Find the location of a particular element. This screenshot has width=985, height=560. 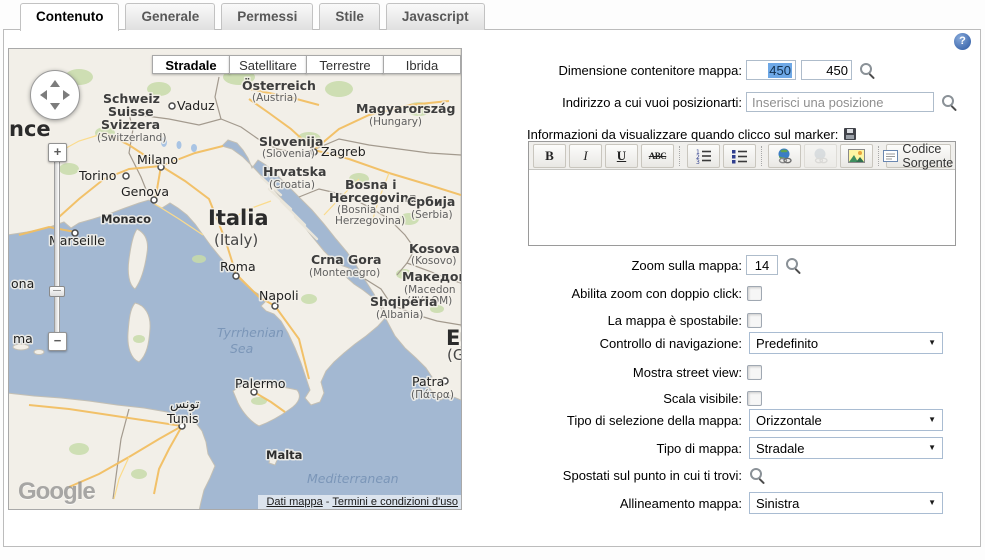

map-label: Hrvatska is located at coordinates (294, 171).